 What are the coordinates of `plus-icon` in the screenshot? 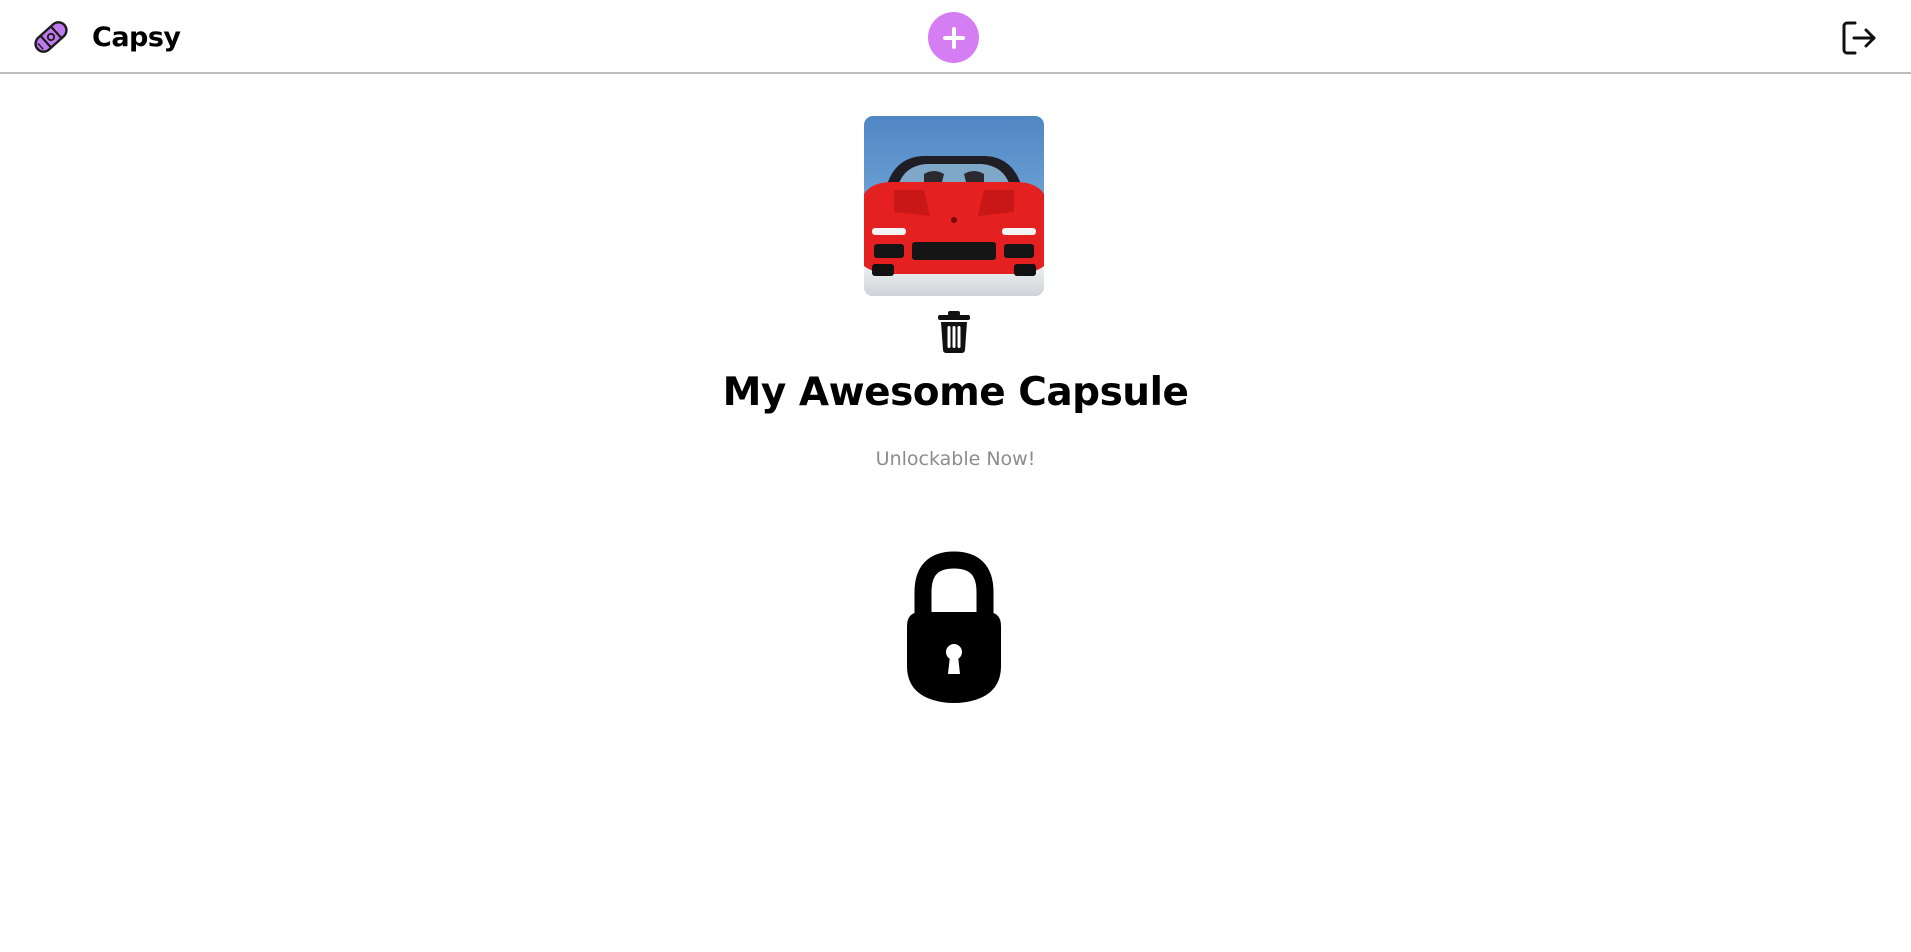 It's located at (953, 37).